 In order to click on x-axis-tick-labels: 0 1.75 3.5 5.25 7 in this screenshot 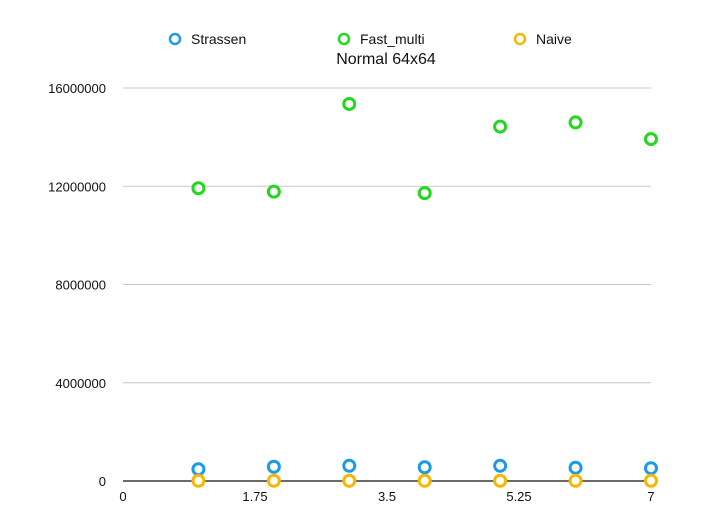, I will do `click(386, 496)`.